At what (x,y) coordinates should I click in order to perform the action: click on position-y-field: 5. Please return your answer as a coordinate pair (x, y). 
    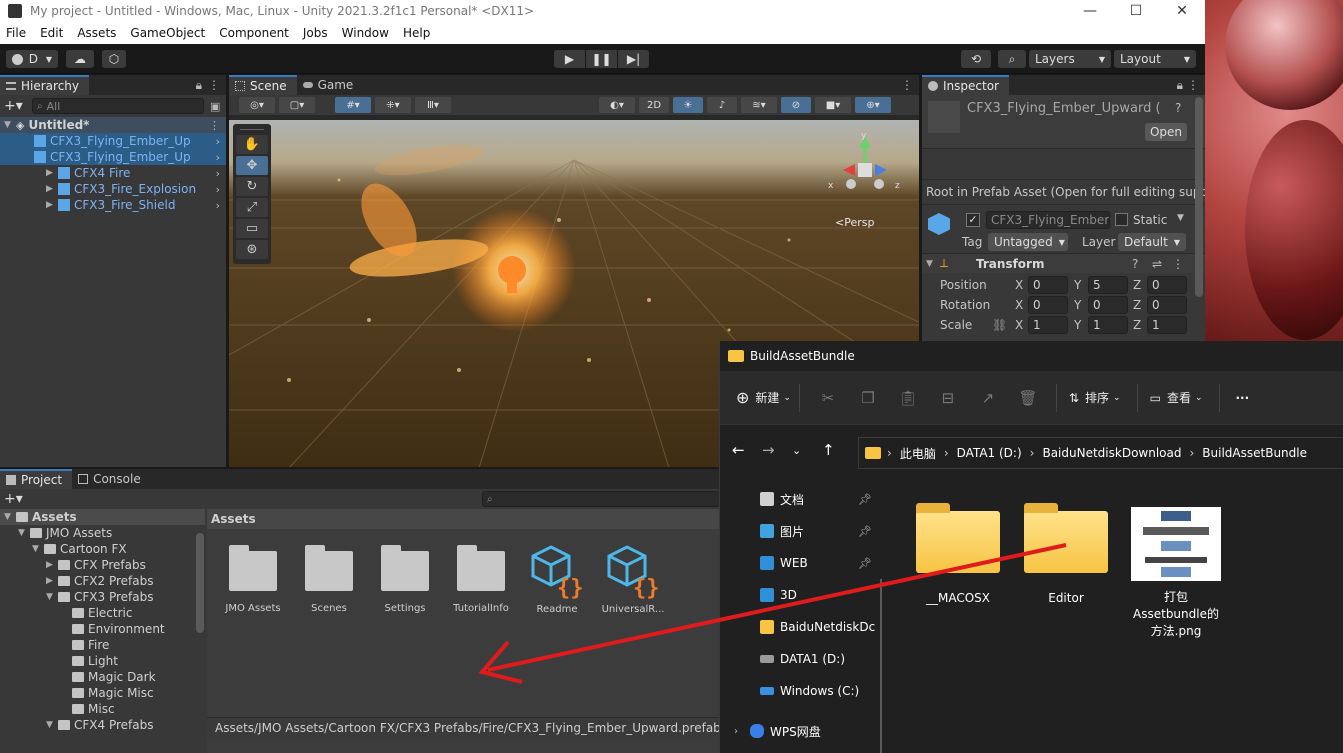
    Looking at the image, I should click on (1108, 285).